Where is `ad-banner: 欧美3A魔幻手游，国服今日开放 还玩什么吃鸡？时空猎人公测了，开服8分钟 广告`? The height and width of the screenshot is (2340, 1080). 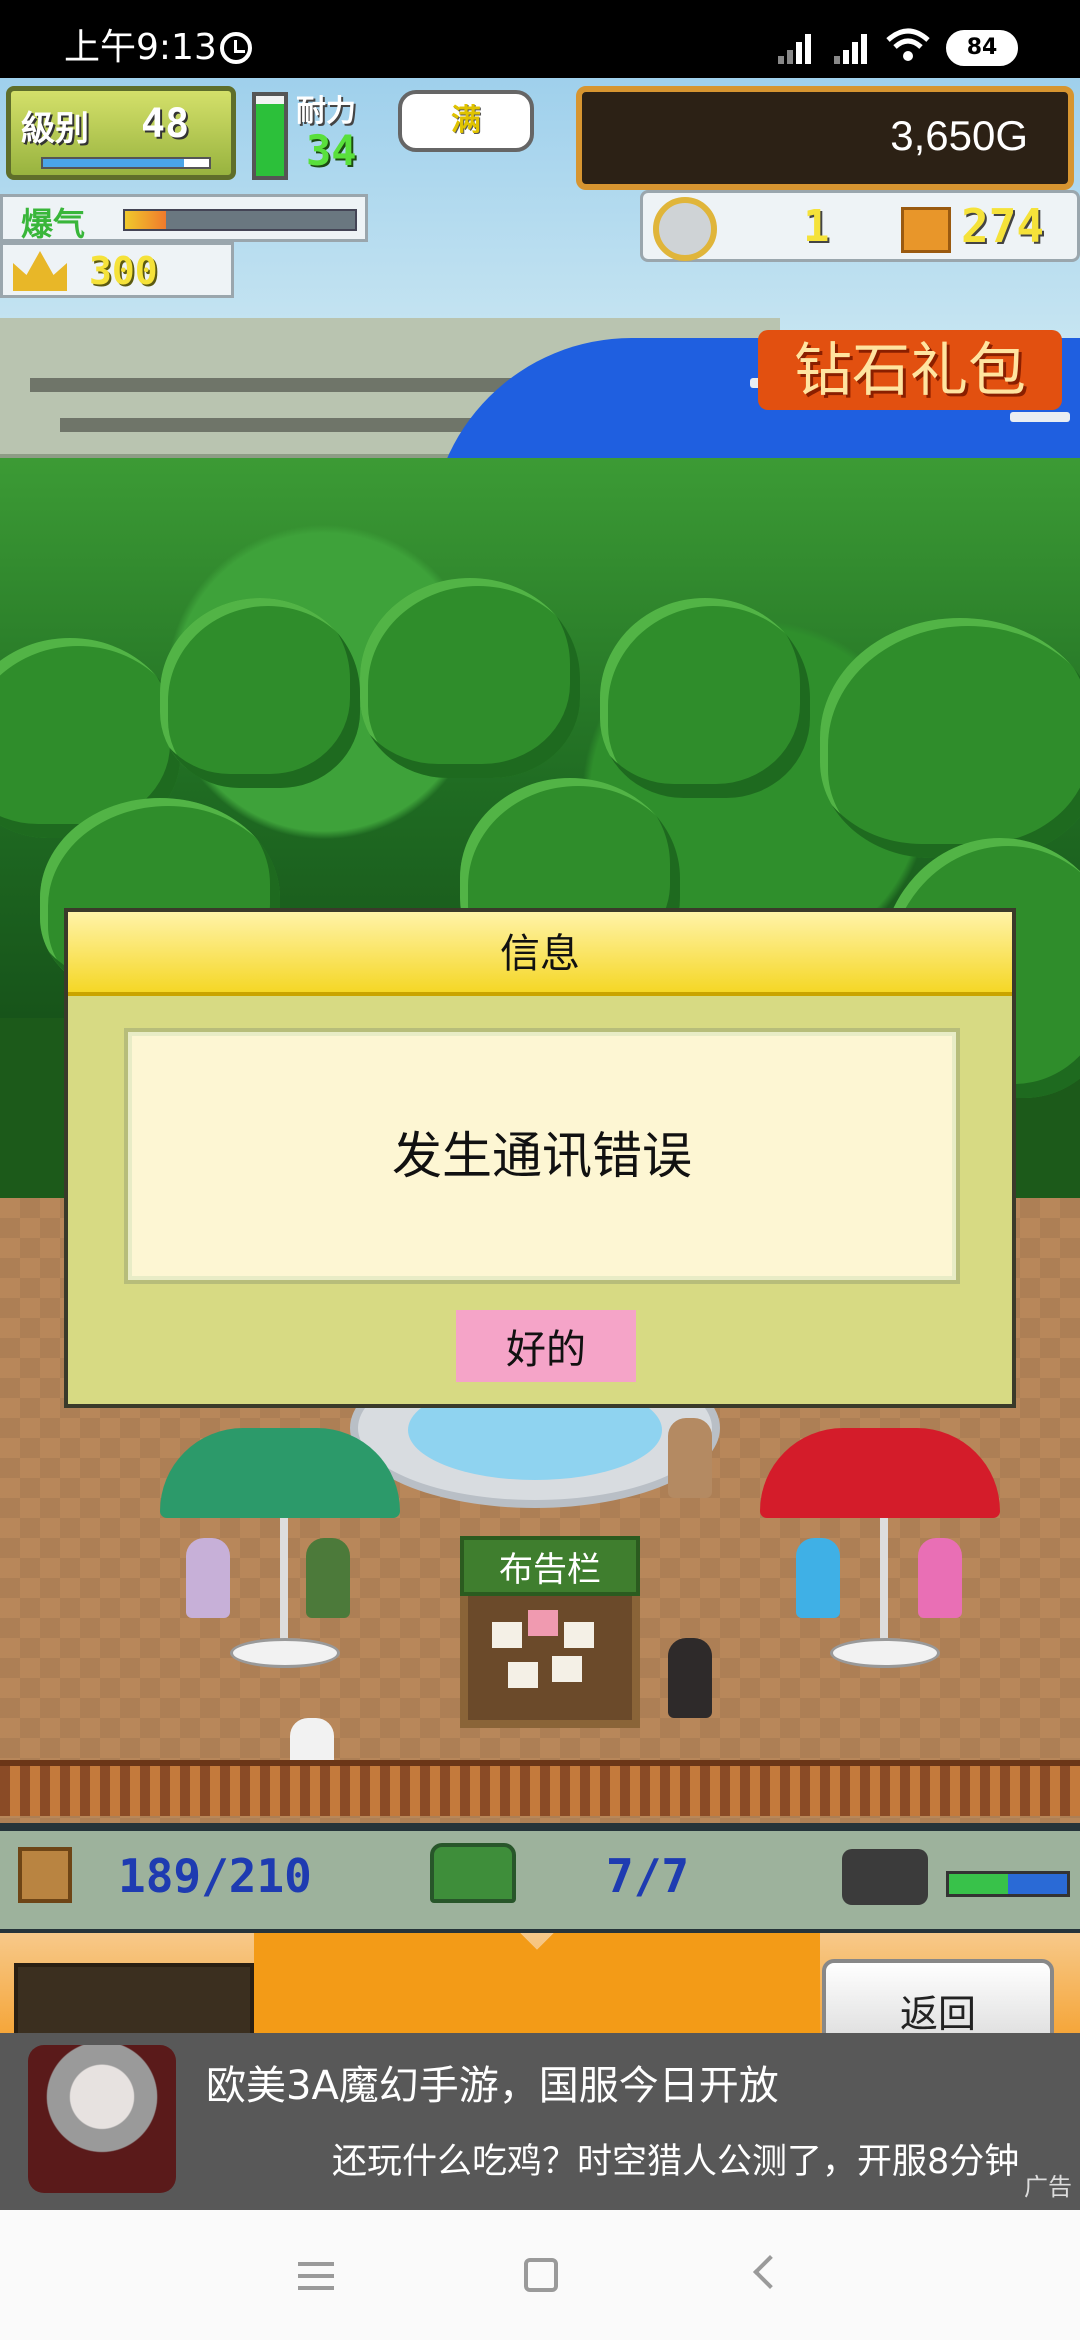 ad-banner: 欧美3A魔幻手游，国服今日开放 还玩什么吃鸡？时空猎人公测了，开服8分钟 广告 is located at coordinates (540, 2121).